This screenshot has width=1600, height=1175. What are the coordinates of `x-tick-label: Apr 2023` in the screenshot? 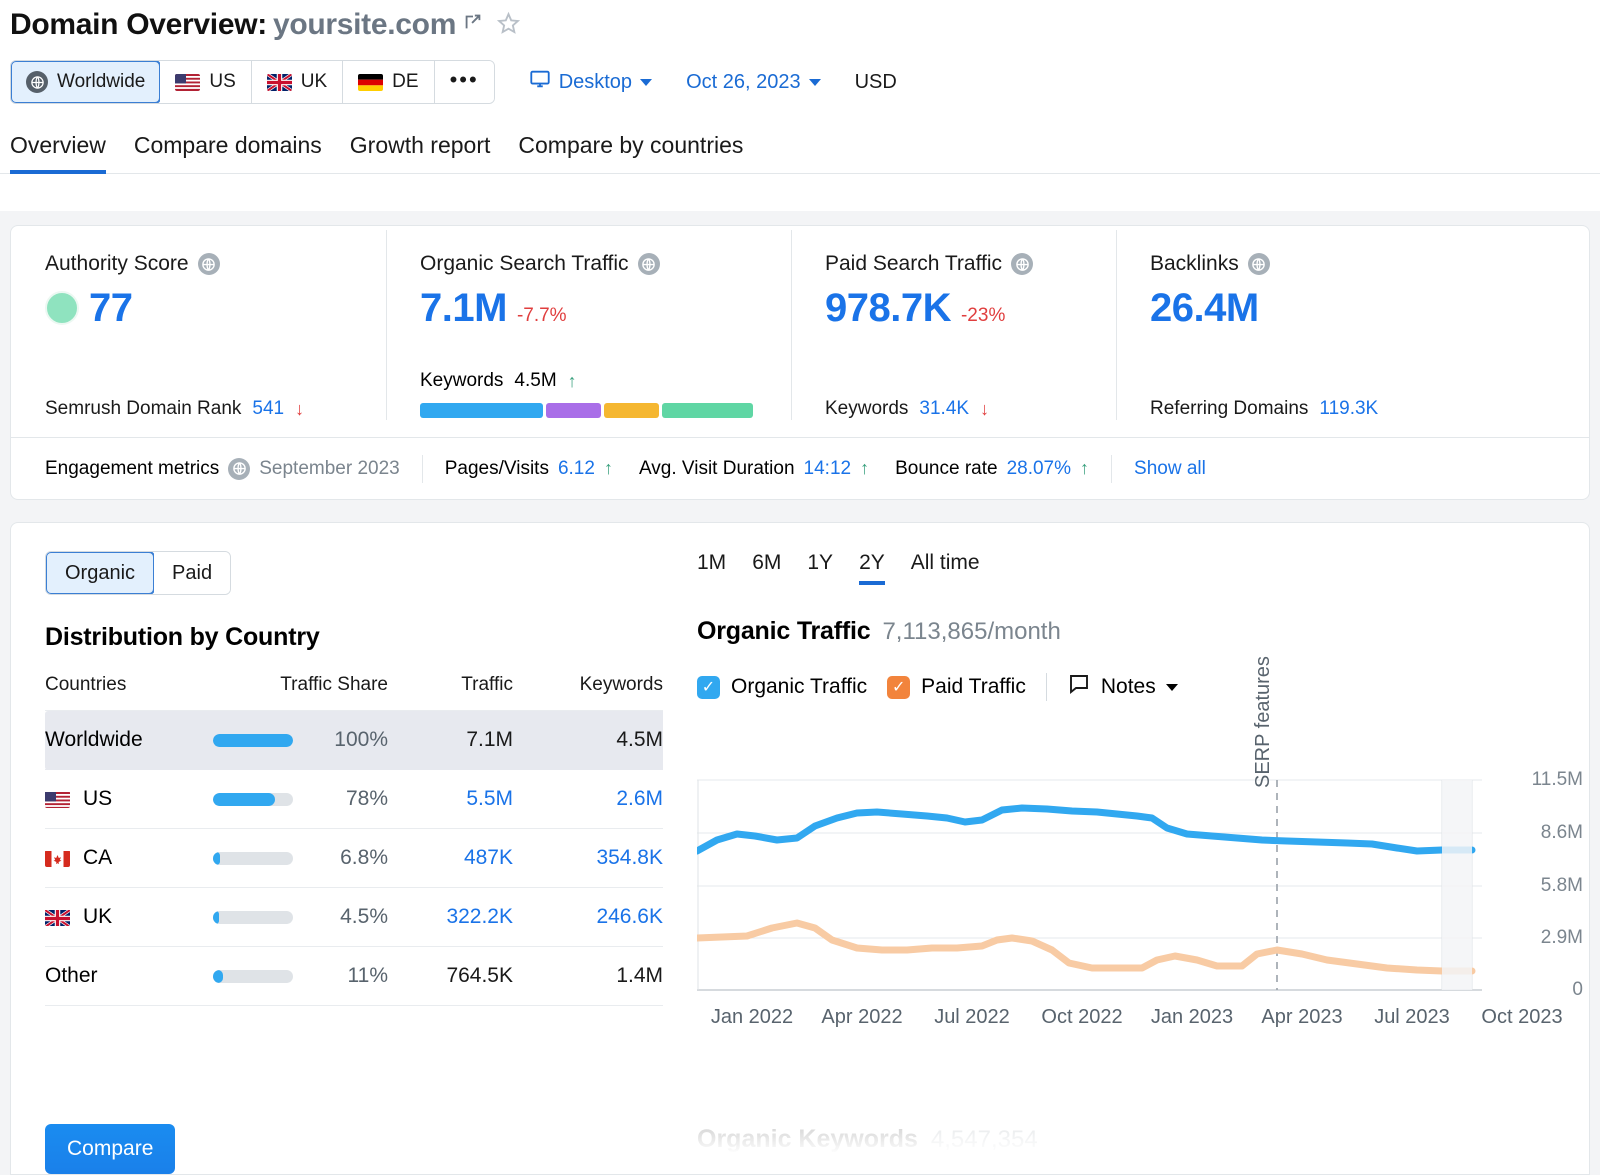 It's located at (1302, 1017).